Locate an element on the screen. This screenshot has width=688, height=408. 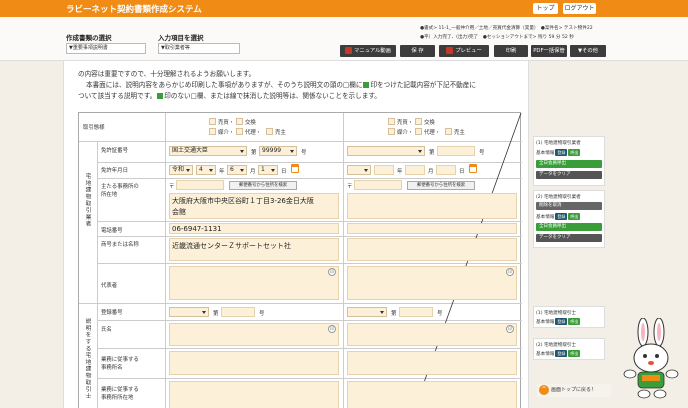
checkbox-koukan is located at coordinates (239, 121).